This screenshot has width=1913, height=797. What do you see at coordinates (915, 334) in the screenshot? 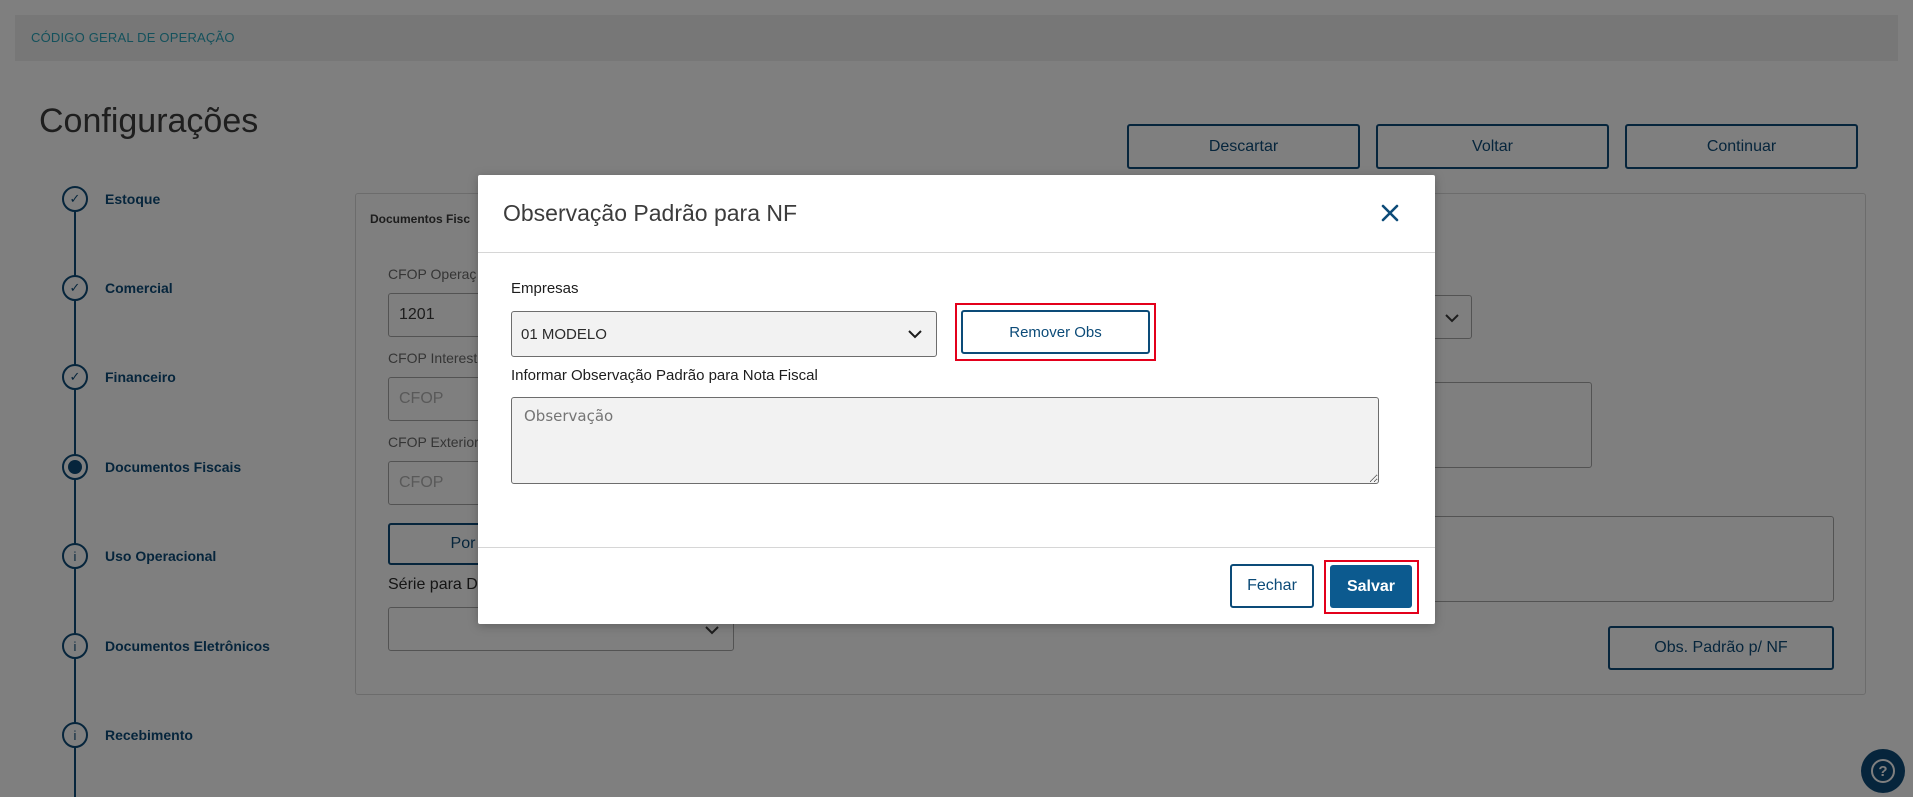
I see `chevron-down-icon` at bounding box center [915, 334].